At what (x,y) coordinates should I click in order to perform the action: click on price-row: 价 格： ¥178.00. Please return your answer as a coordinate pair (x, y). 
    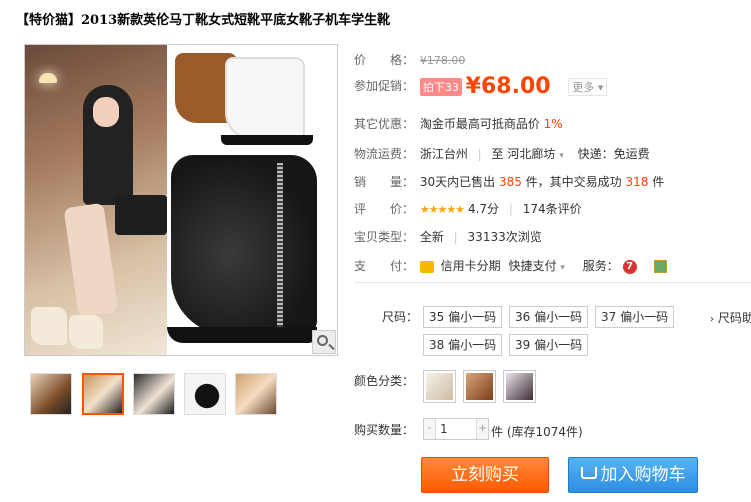
    Looking at the image, I should click on (409, 59).